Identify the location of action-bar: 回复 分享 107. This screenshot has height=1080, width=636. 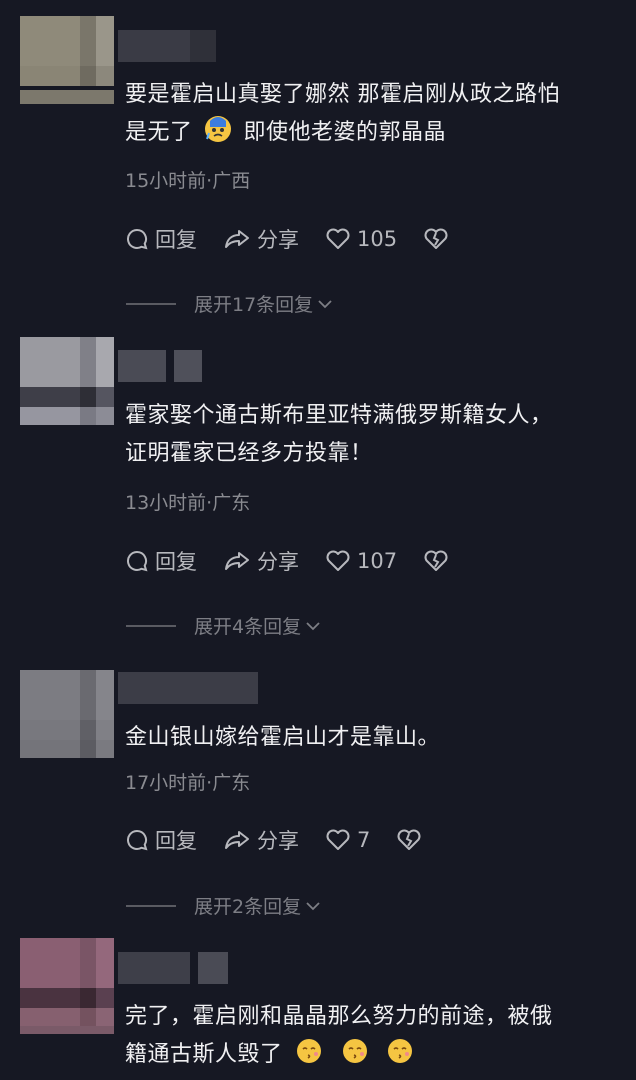
(303, 561).